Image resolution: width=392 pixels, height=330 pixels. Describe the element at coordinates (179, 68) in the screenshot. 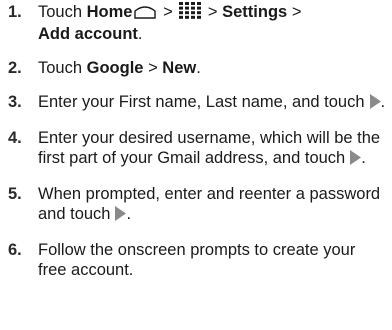

I see `new-label: New` at that location.